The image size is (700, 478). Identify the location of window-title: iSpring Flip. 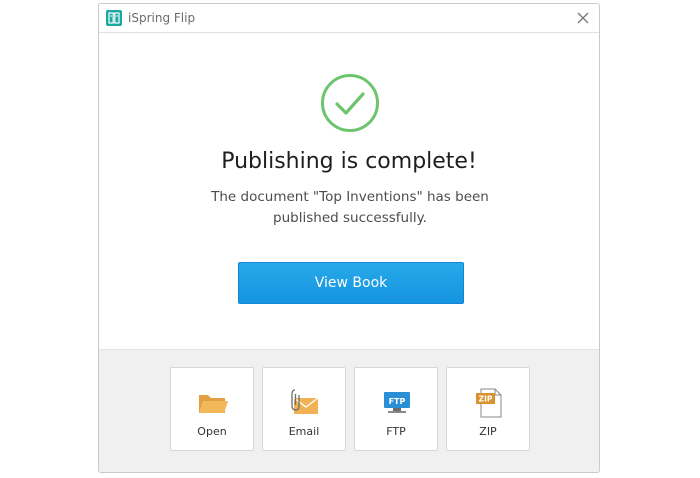
(162, 18).